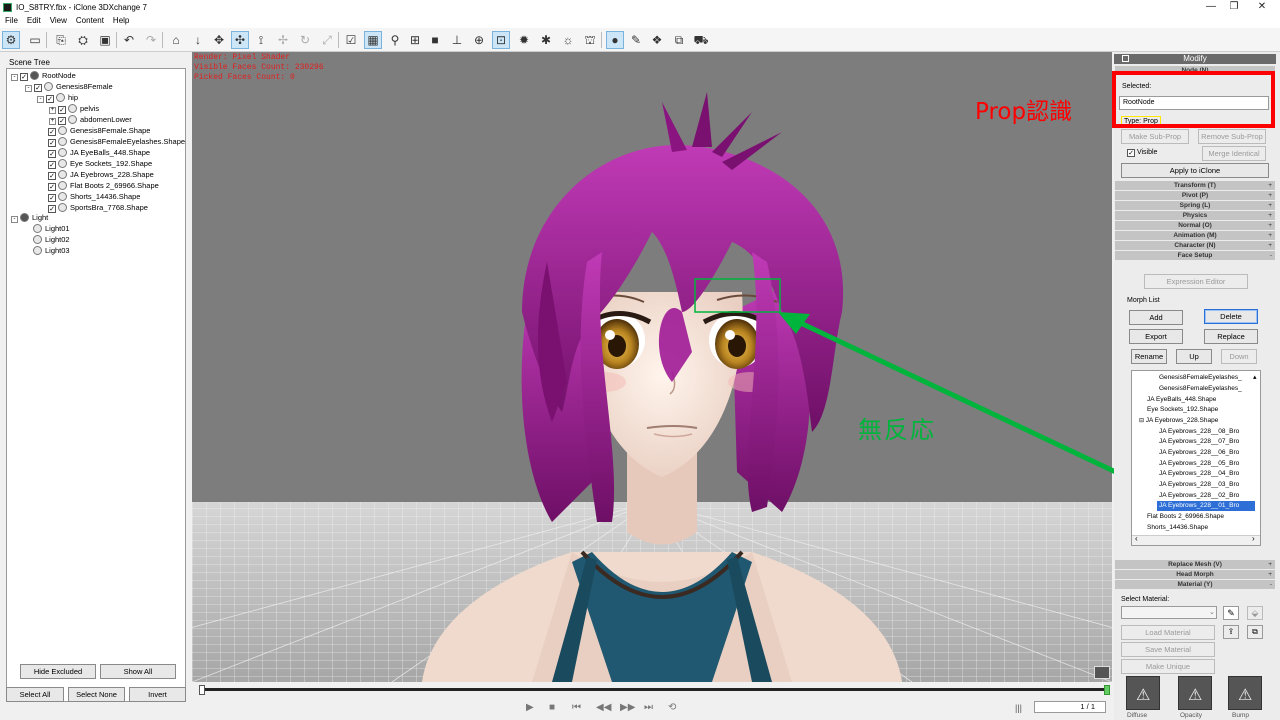  Describe the element at coordinates (1142, 153) in the screenshot. I see `visible-checkbox: ✓ Visible` at that location.